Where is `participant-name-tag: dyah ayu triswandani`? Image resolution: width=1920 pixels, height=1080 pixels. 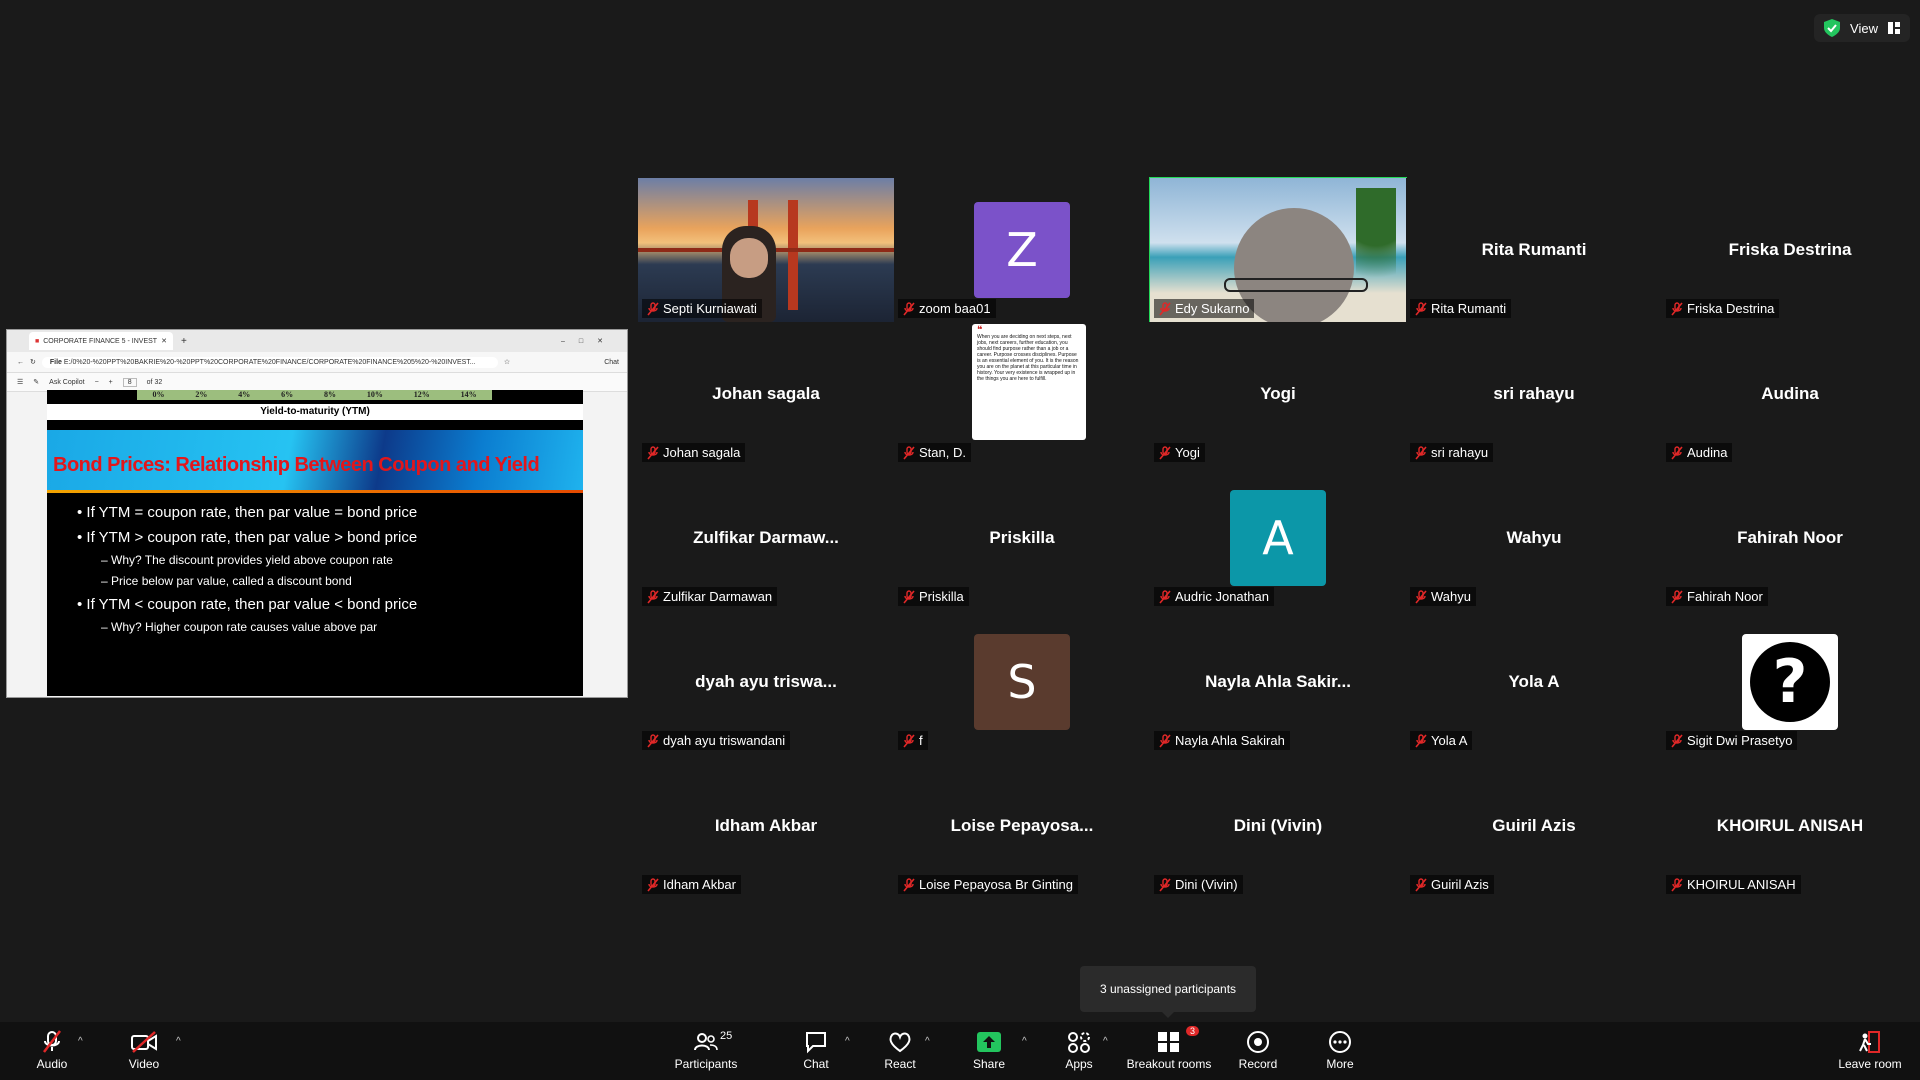 participant-name-tag: dyah ayu triswandani is located at coordinates (716, 740).